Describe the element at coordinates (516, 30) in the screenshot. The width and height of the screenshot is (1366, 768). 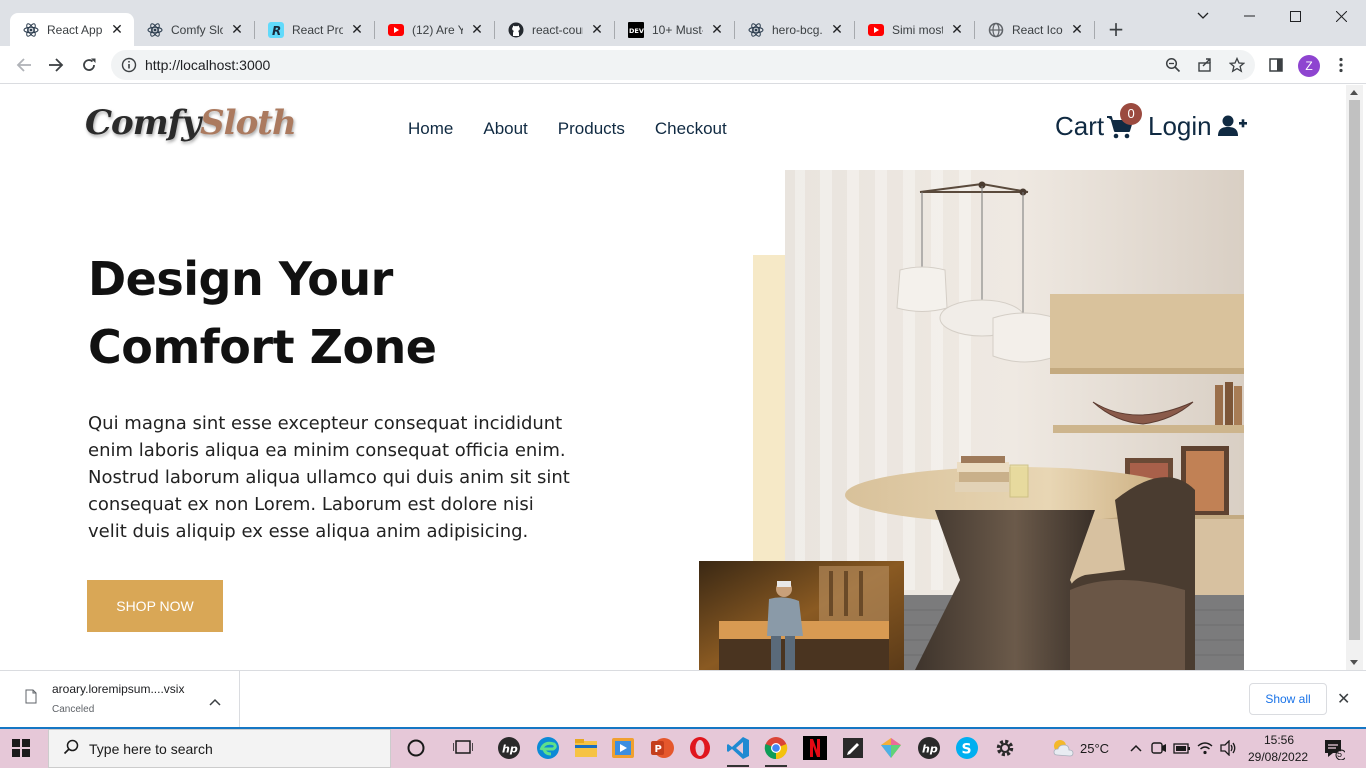
I see `github-icon` at that location.